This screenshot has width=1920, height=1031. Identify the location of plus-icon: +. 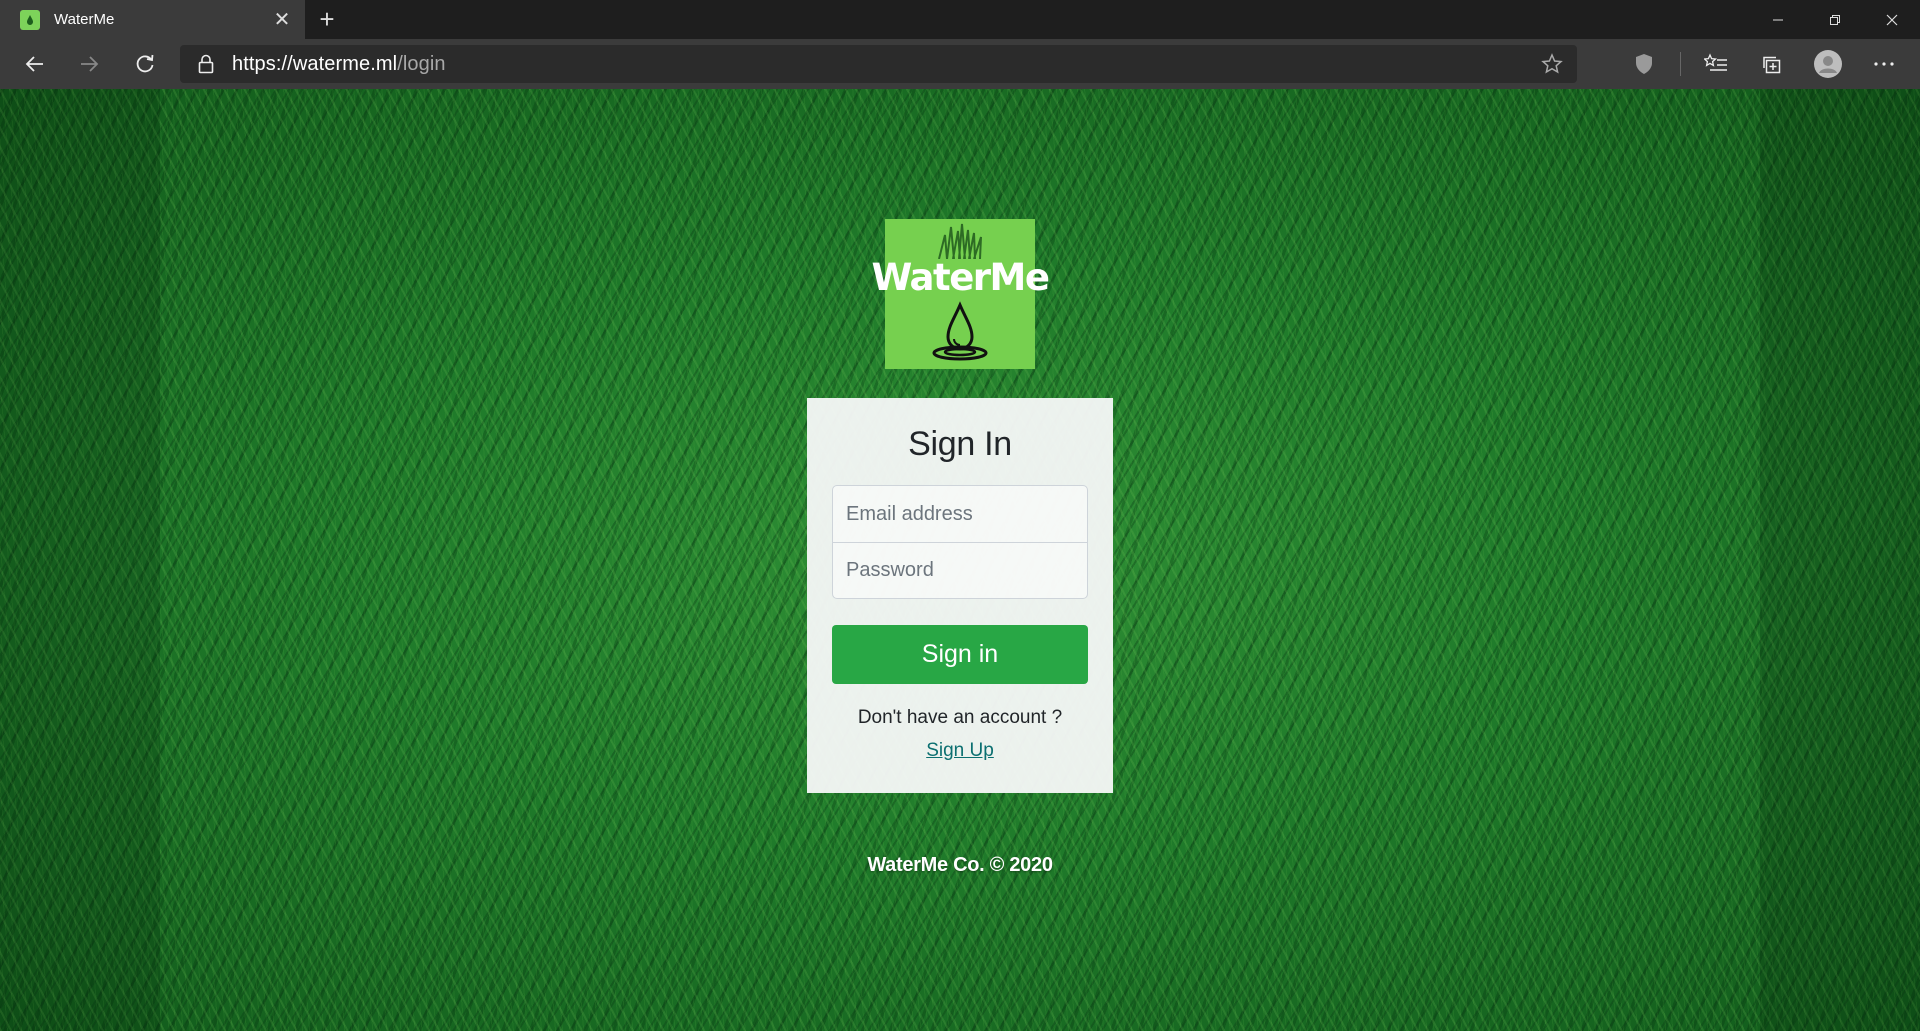
(327, 19).